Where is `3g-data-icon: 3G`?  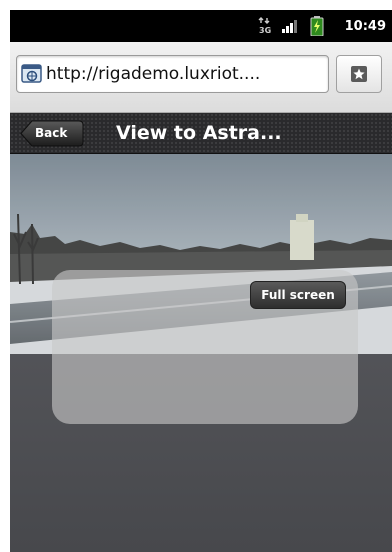 3g-data-icon: 3G is located at coordinates (265, 26).